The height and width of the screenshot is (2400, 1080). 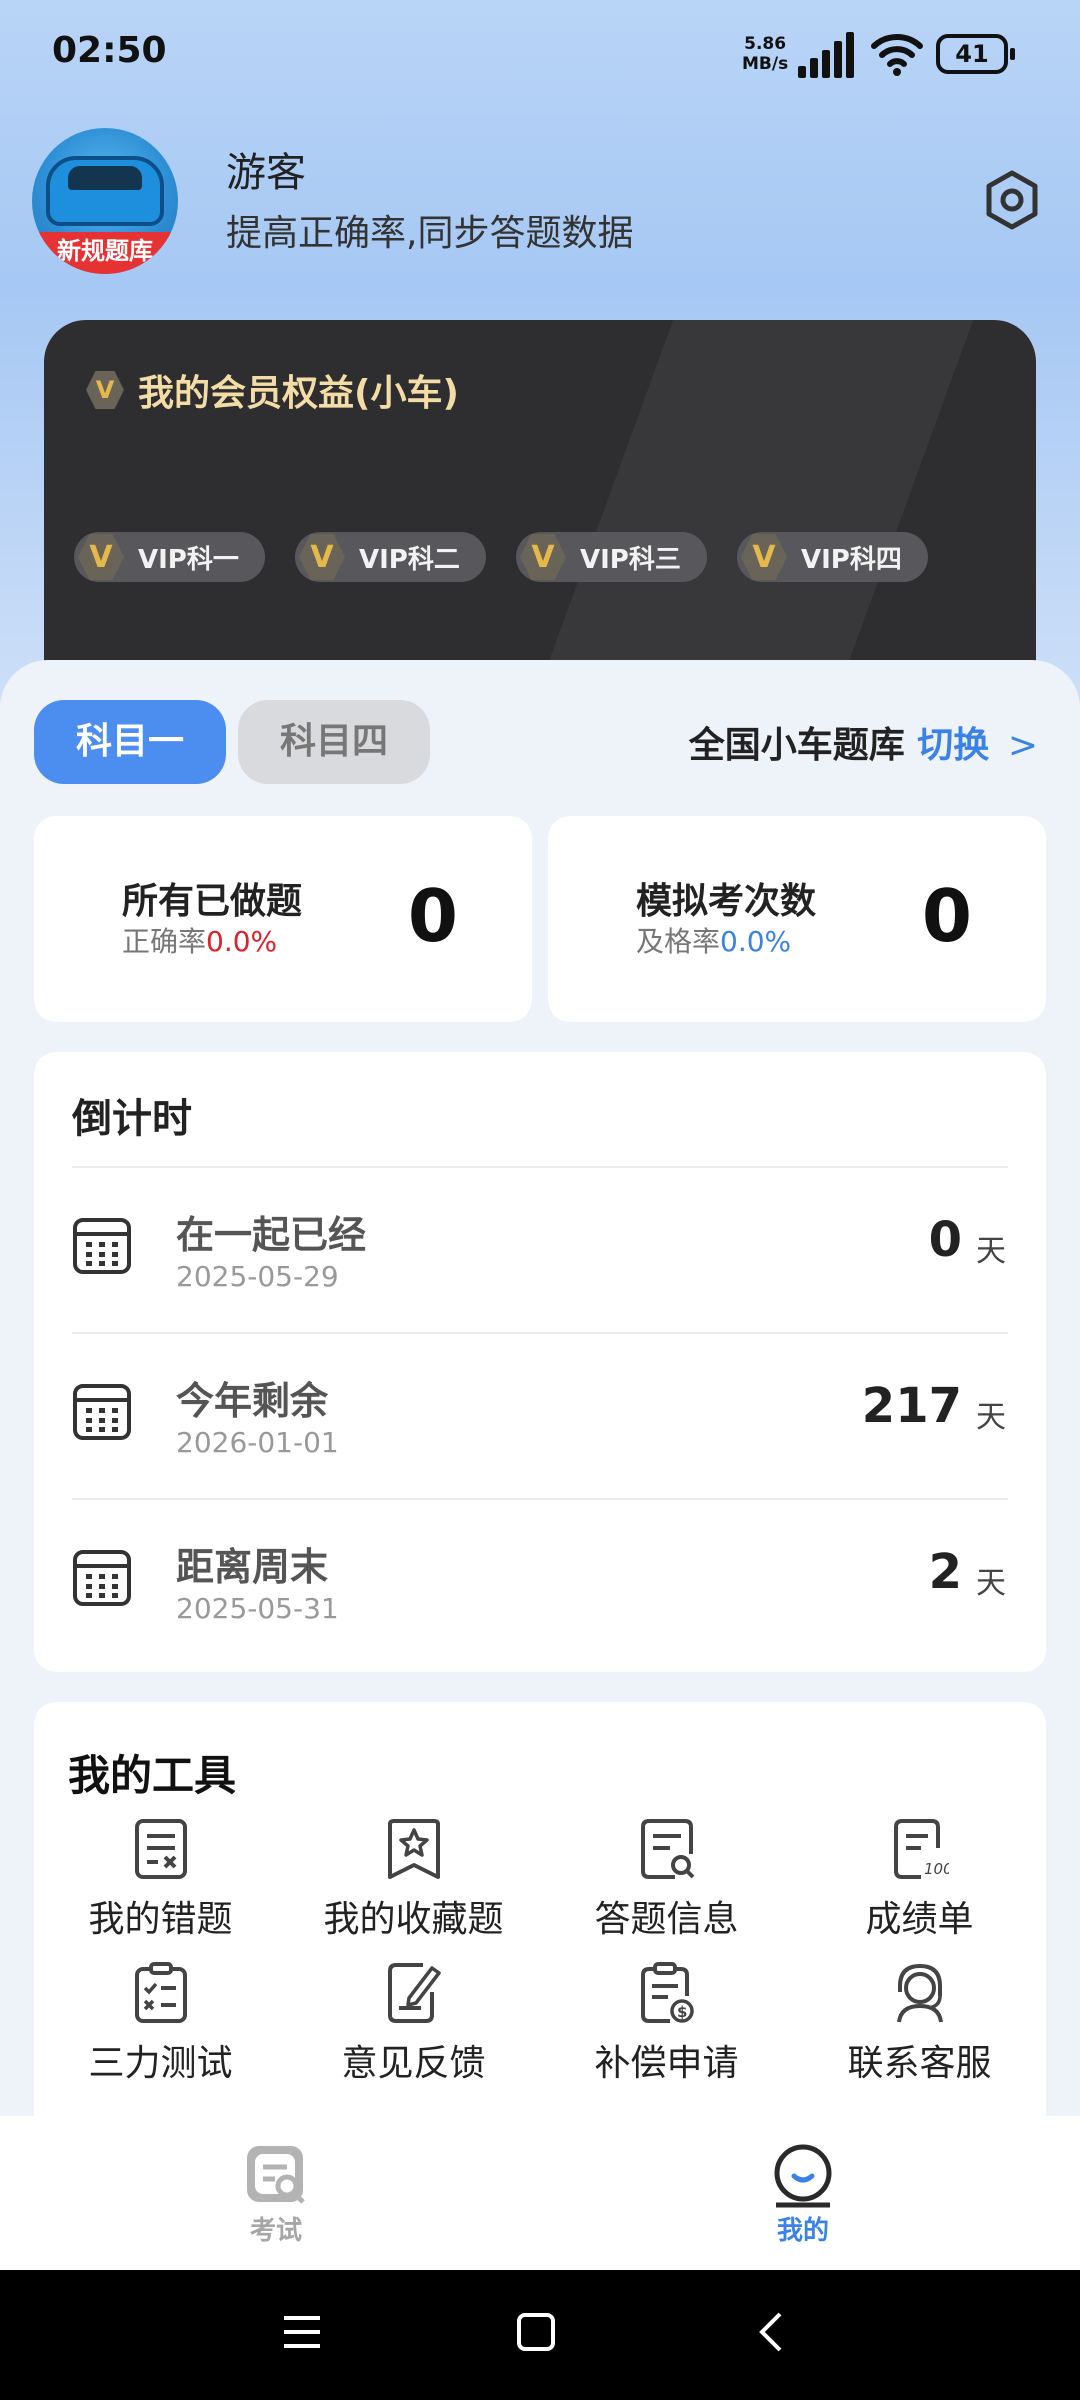 I want to click on tool-label: 三力测试, so click(x=160, y=2063).